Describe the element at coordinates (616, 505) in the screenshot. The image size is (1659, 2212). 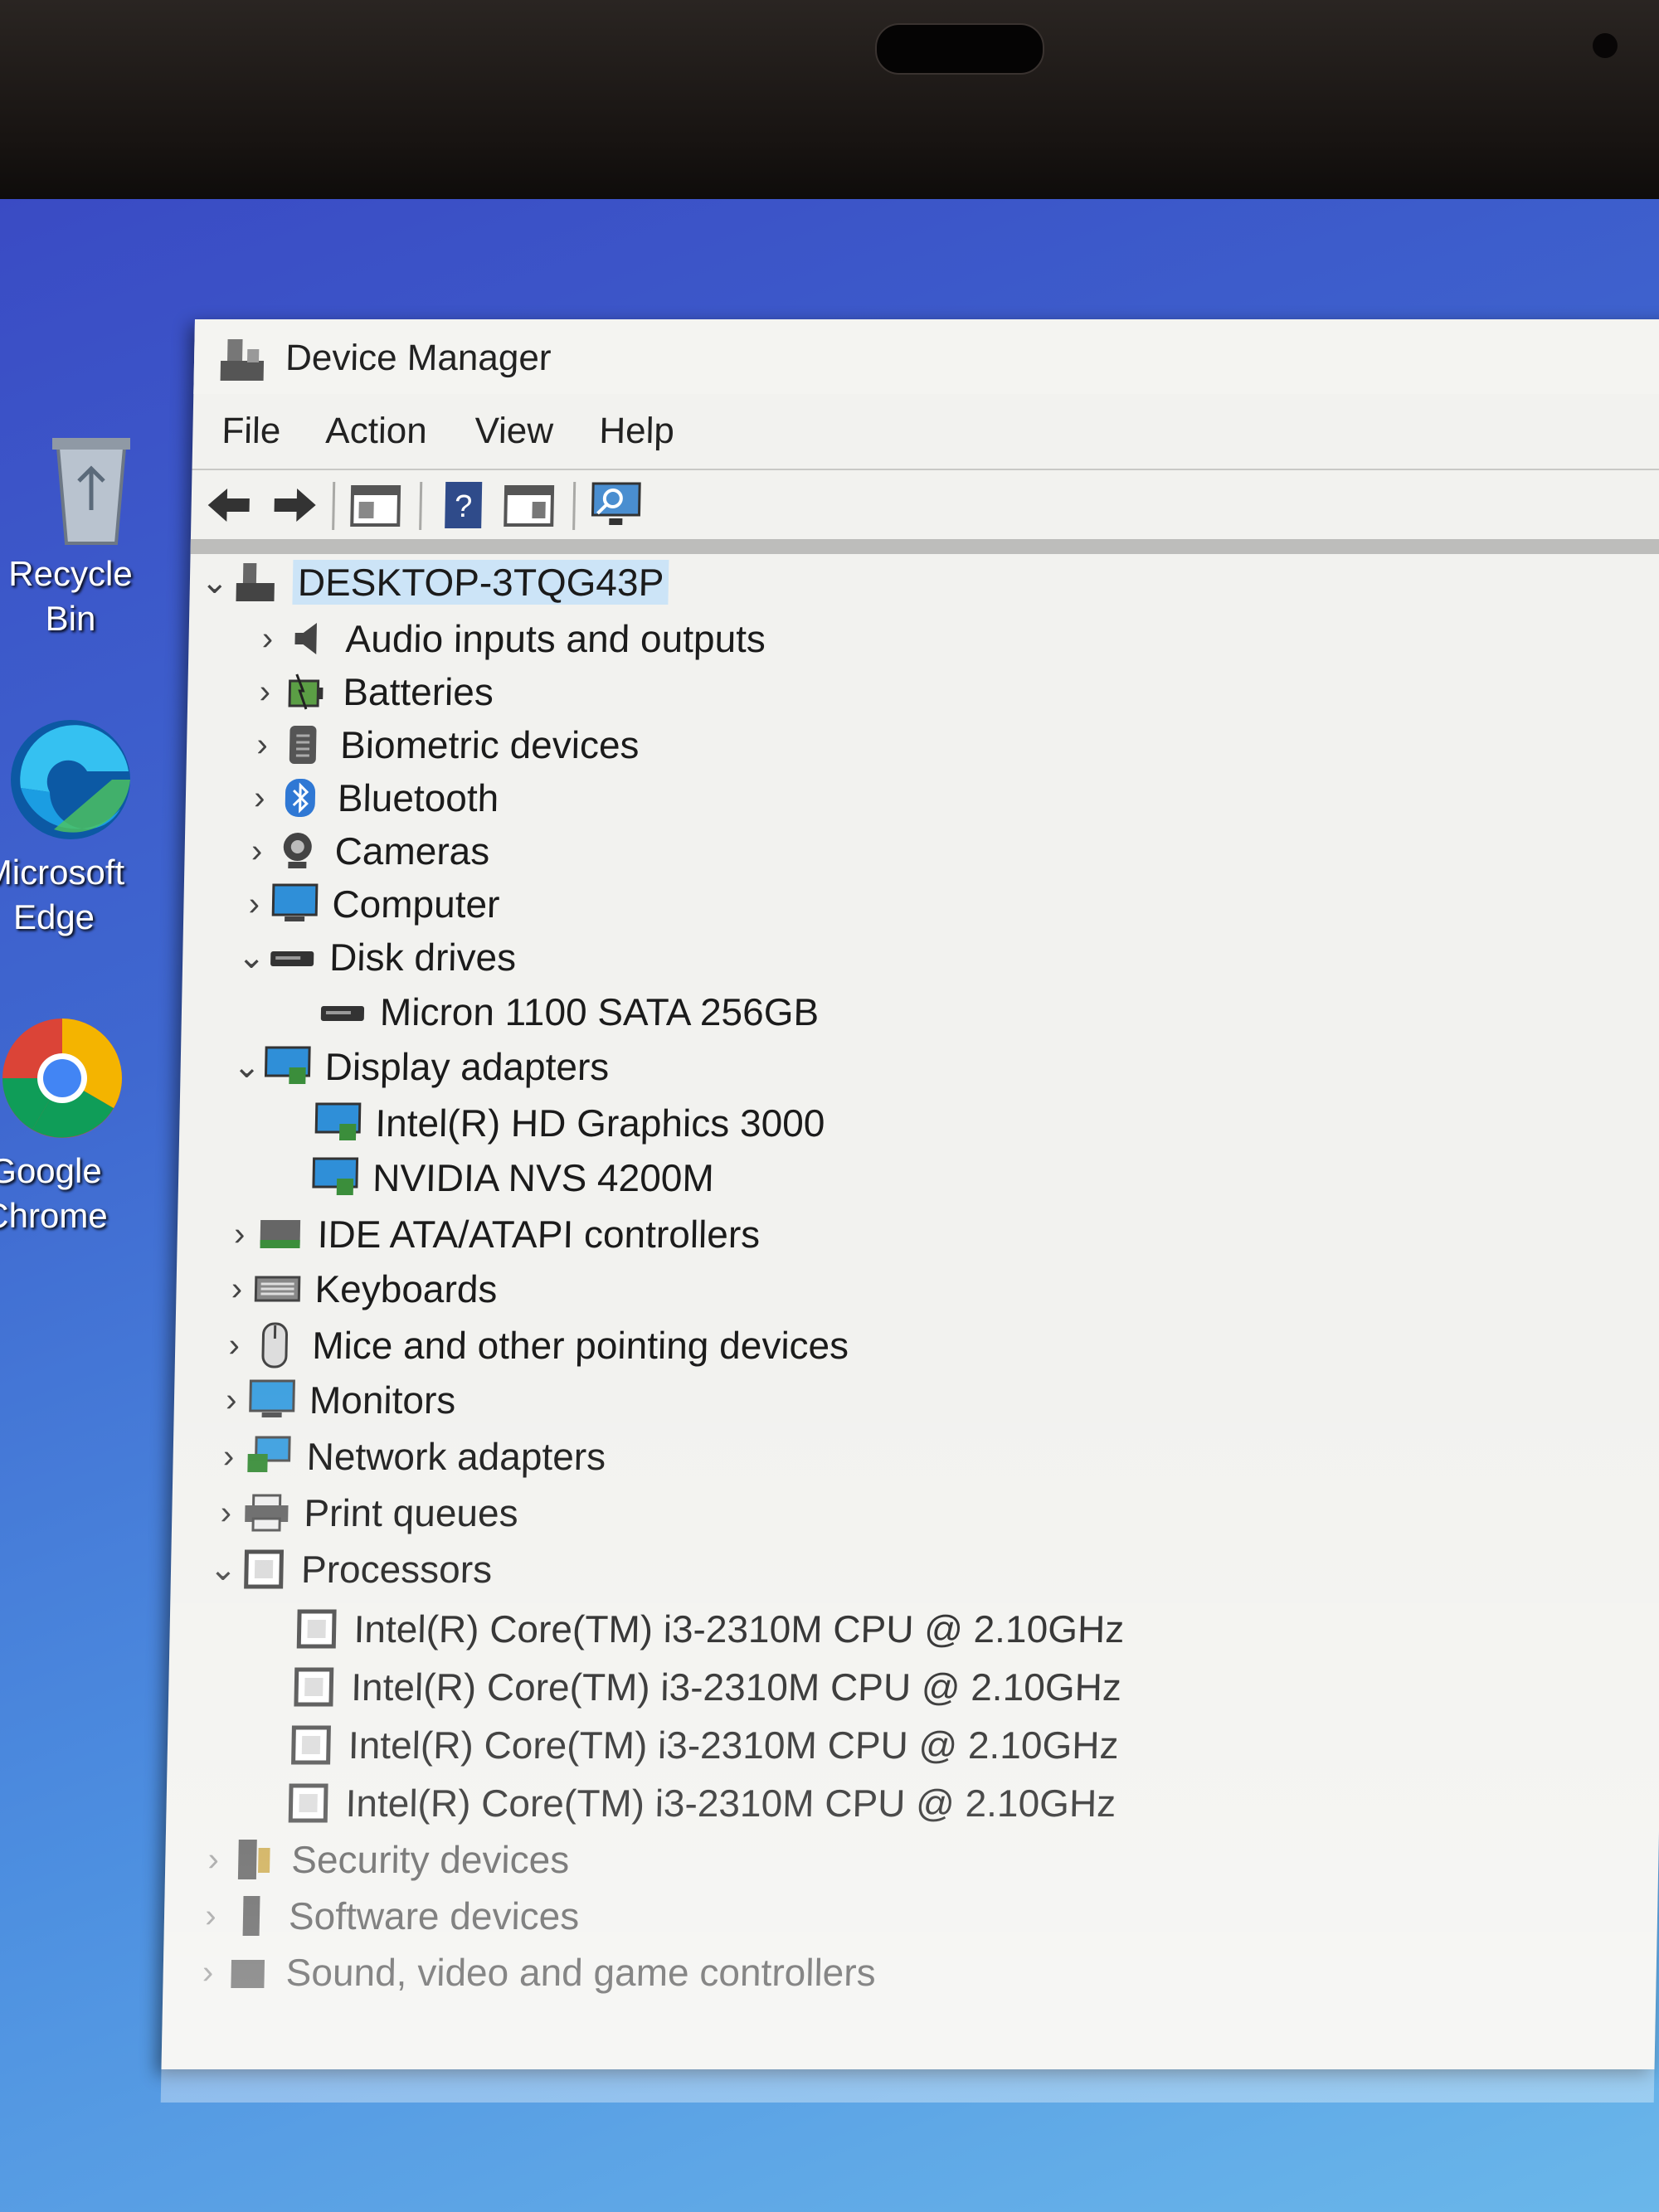
I see `scan-hardware-icon` at that location.